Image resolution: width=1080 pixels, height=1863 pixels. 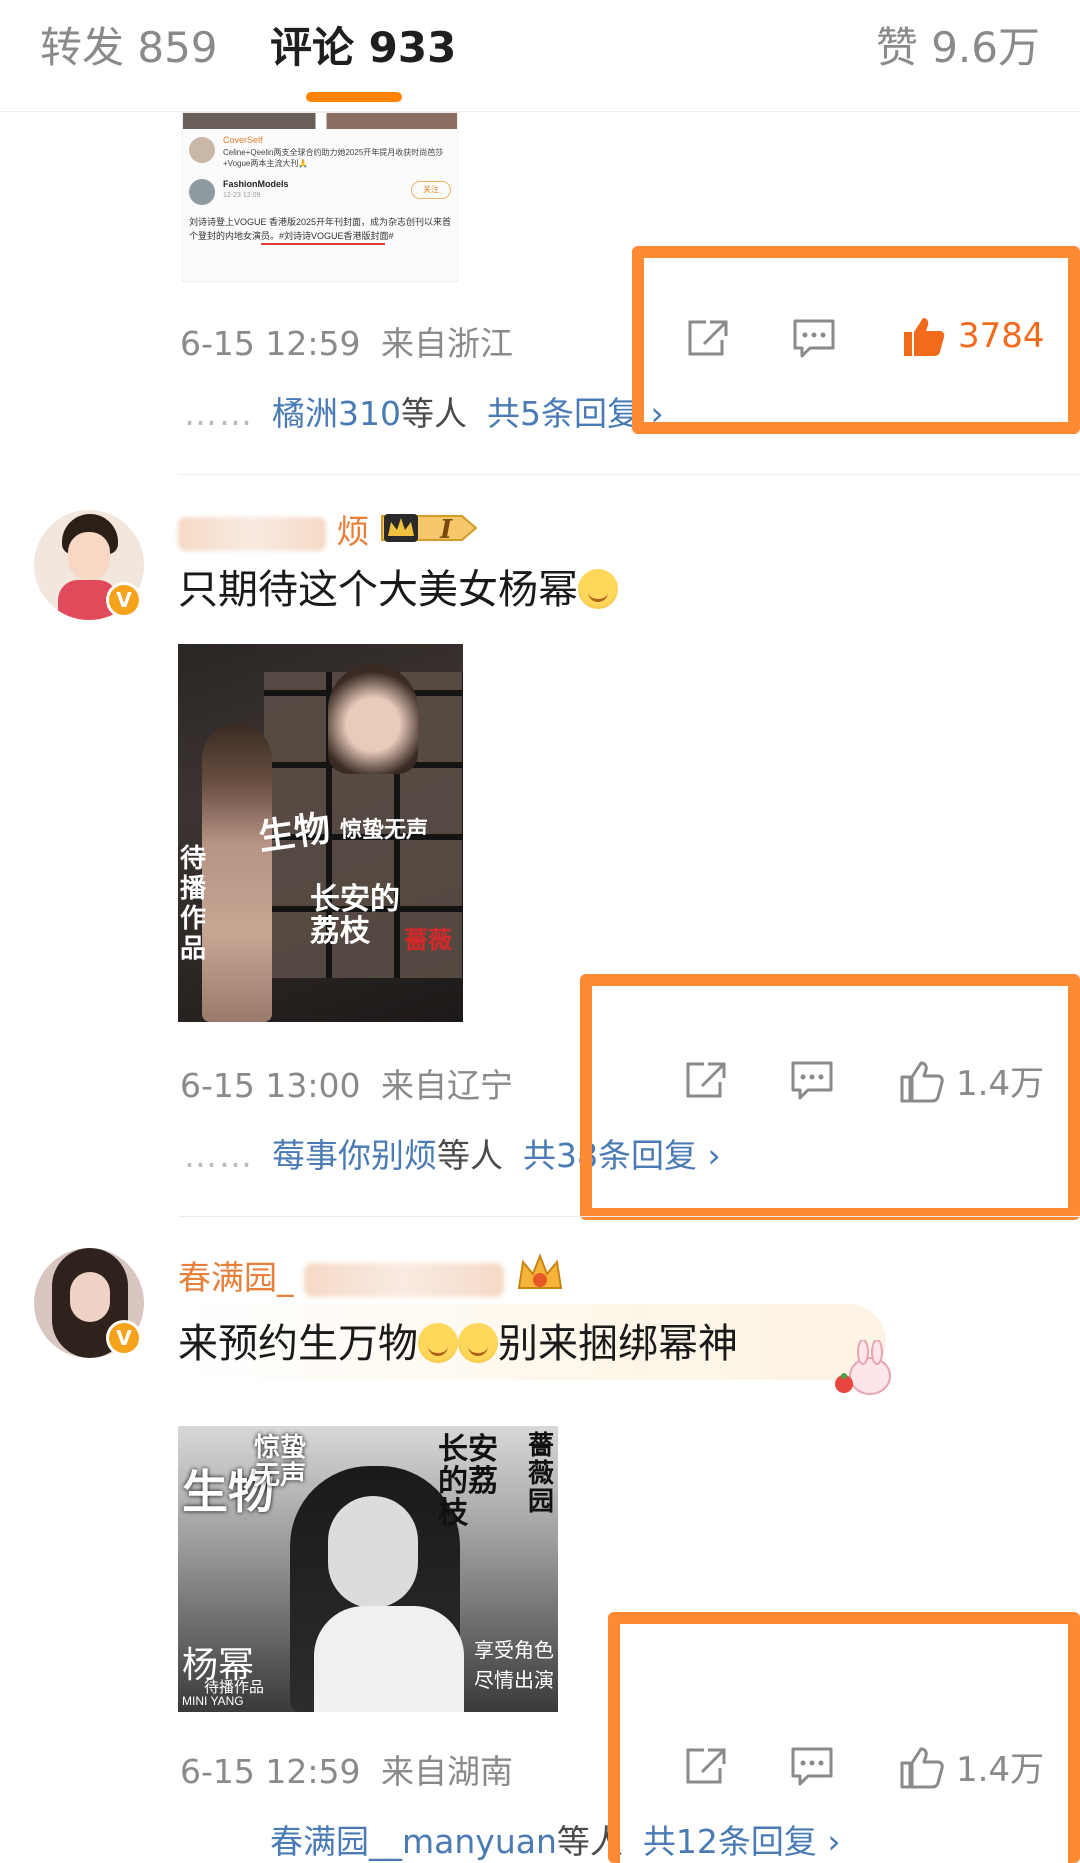 What do you see at coordinates (242, 195) in the screenshot?
I see `embedded-fashion-date: 12-23 12:09` at bounding box center [242, 195].